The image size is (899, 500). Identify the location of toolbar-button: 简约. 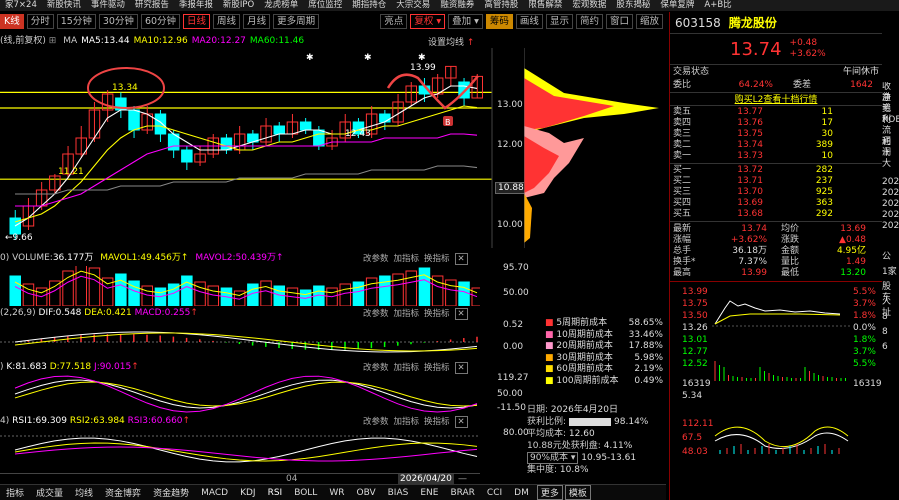
(589, 21).